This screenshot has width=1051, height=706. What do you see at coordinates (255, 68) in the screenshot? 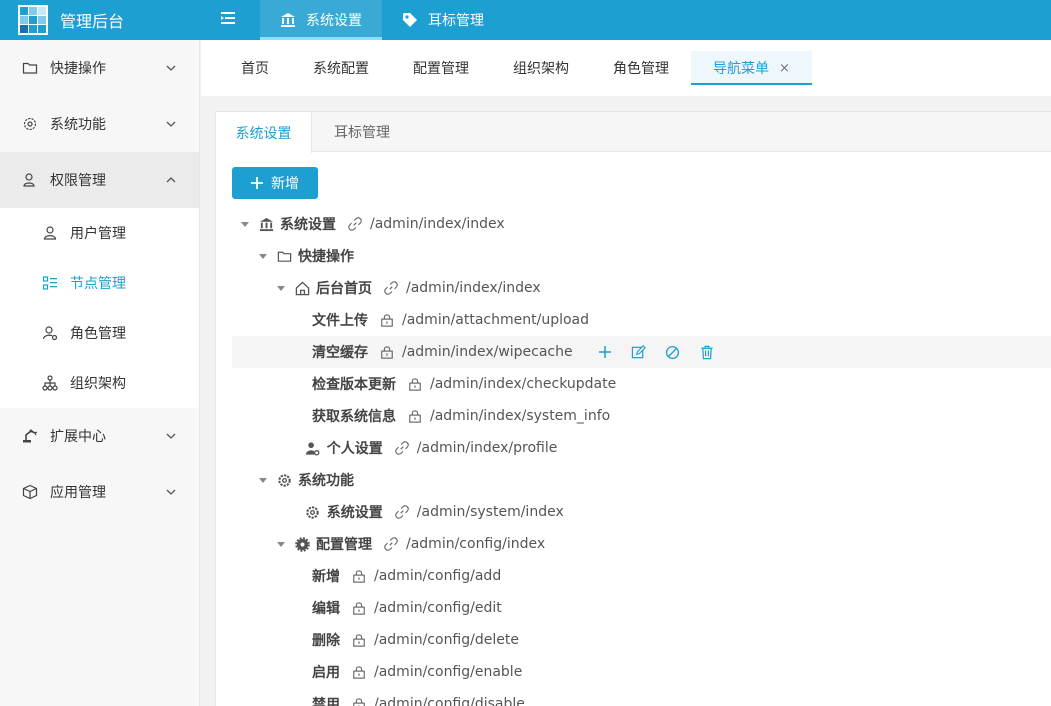
I see `tab-home: 首页` at bounding box center [255, 68].